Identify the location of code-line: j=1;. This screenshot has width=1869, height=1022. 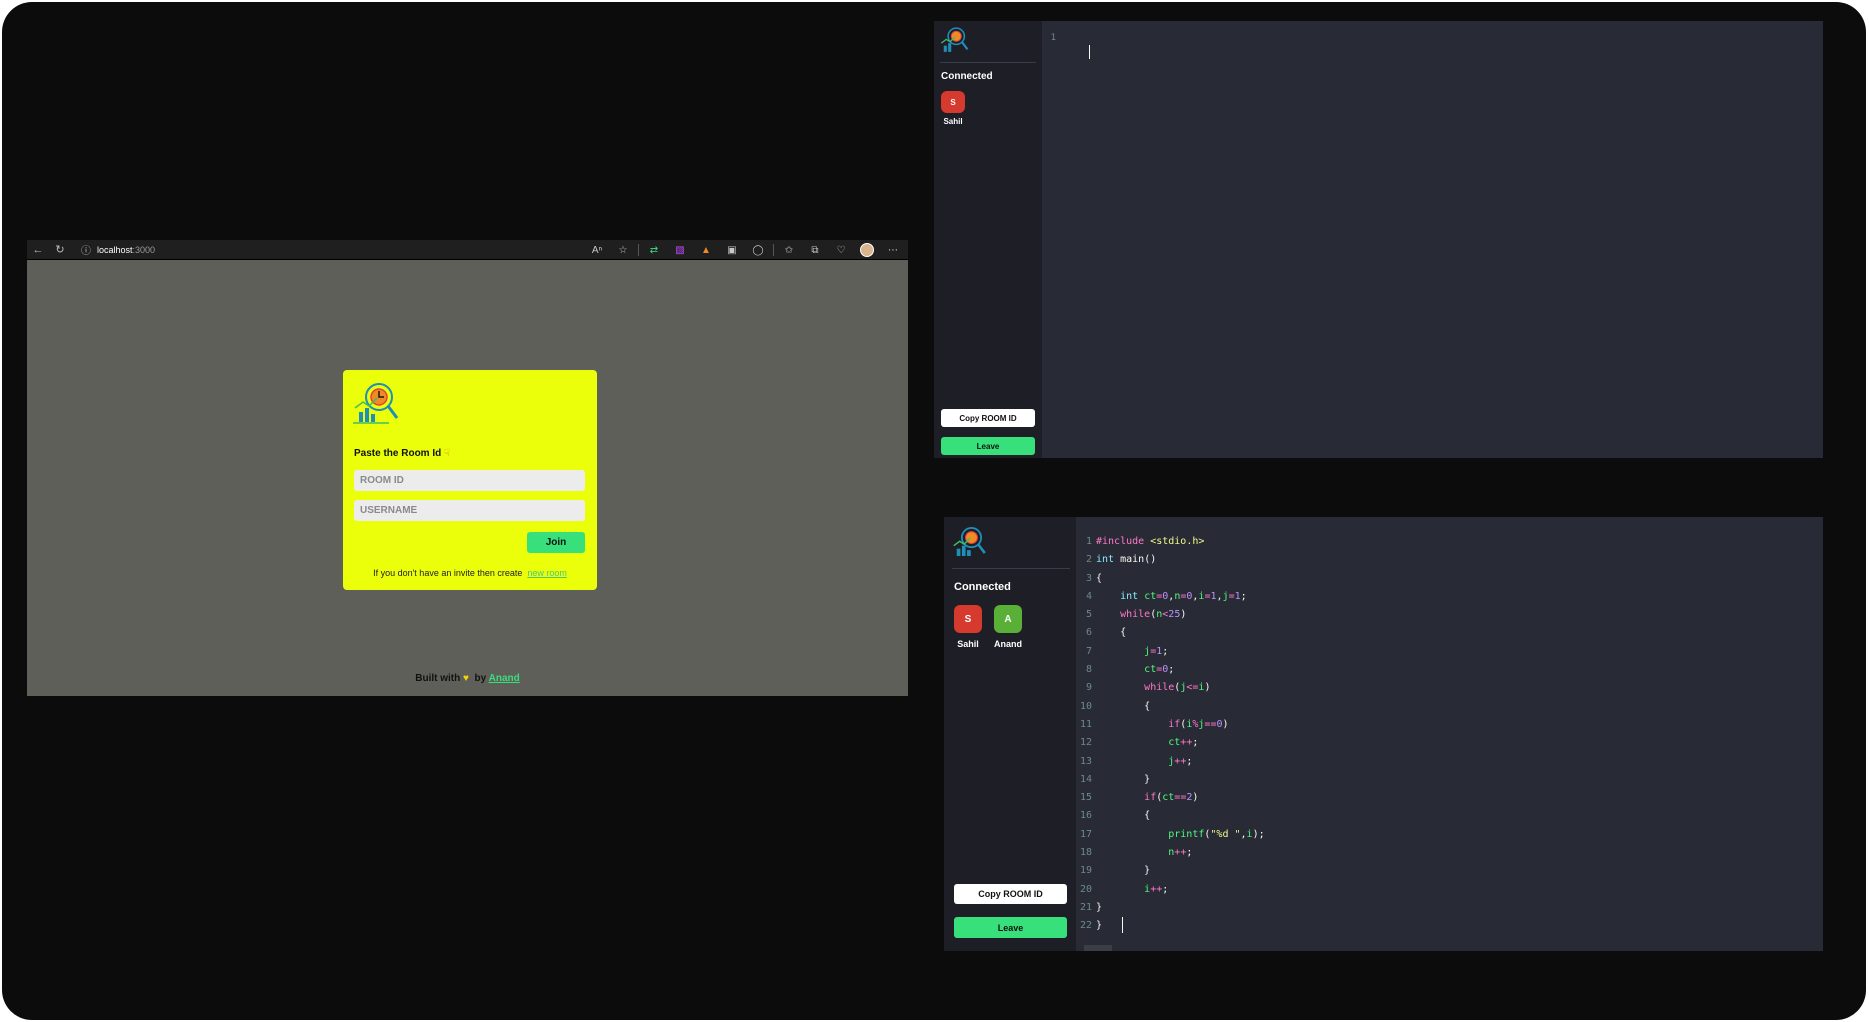
(1156, 651).